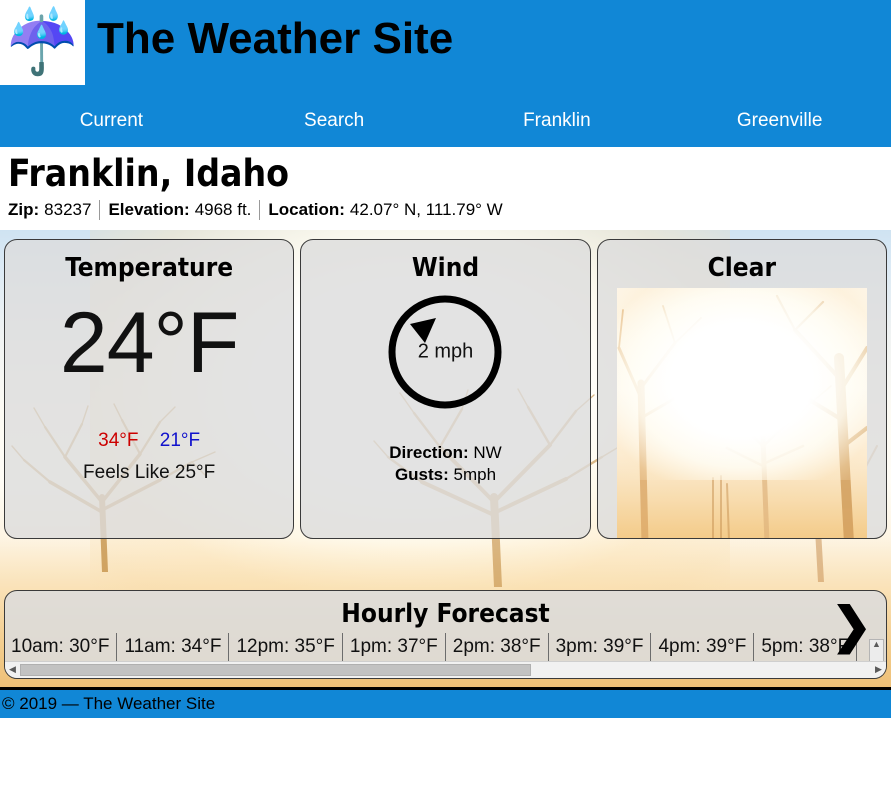 The height and width of the screenshot is (800, 891). What do you see at coordinates (876, 644) in the screenshot?
I see `scroll-up-icon: ▲` at bounding box center [876, 644].